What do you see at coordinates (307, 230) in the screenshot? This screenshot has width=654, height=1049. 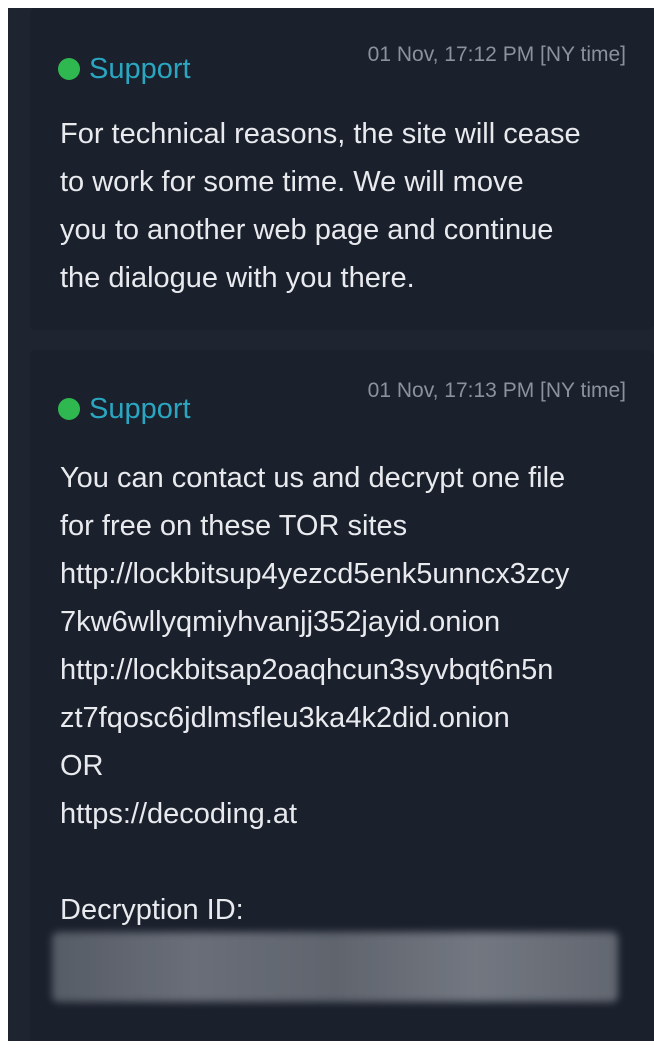 I see `message-line: you to another web page and continue` at bounding box center [307, 230].